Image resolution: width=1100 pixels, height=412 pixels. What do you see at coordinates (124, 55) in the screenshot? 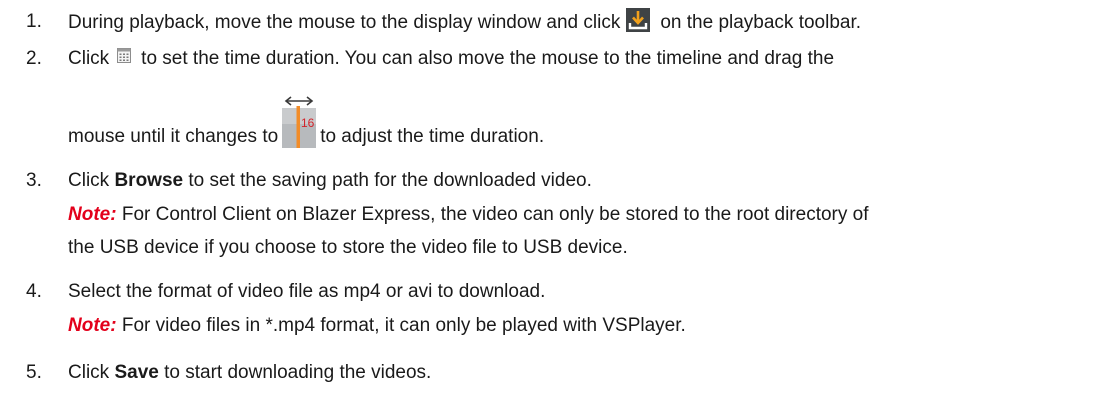
I see `calendar-icon` at bounding box center [124, 55].